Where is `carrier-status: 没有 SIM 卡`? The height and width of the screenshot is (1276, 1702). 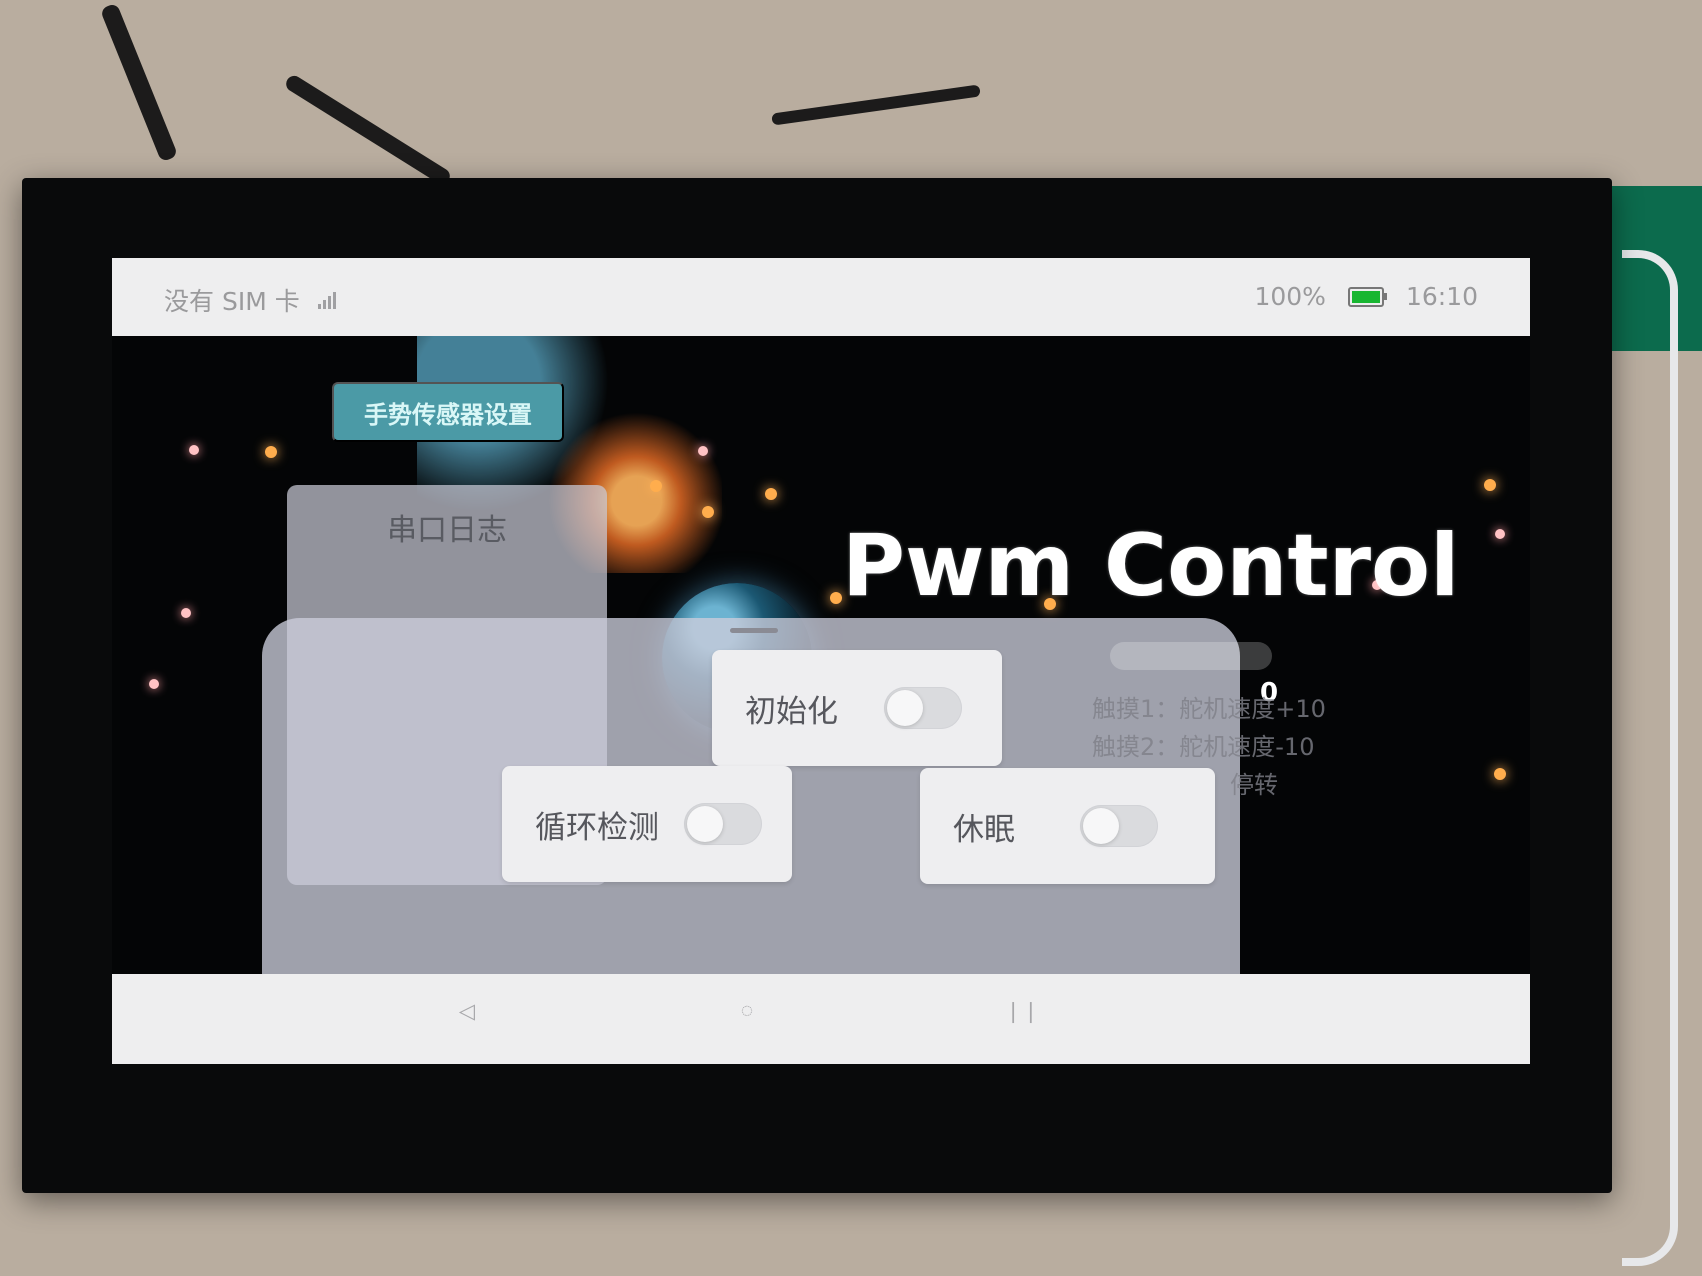
carrier-status: 没有 SIM 卡 is located at coordinates (232, 301).